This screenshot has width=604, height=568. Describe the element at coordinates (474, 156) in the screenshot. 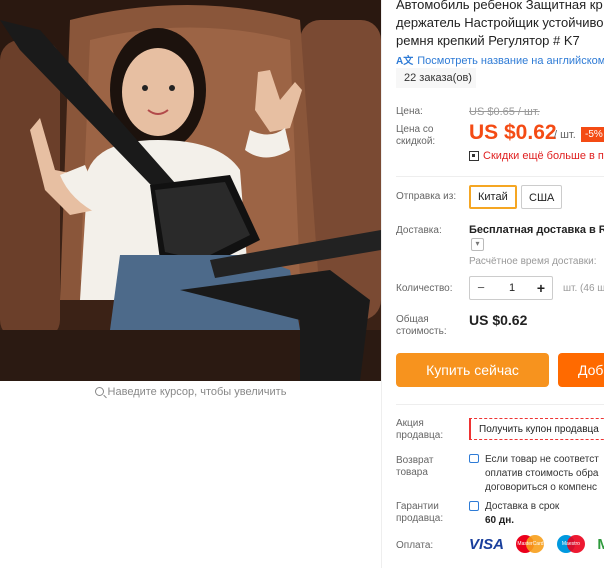

I see `qr-code-icon` at that location.